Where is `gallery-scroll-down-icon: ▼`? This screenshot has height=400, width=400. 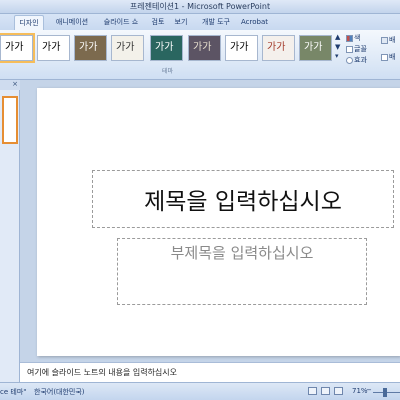
gallery-scroll-down-icon: ▼ is located at coordinates (337, 47).